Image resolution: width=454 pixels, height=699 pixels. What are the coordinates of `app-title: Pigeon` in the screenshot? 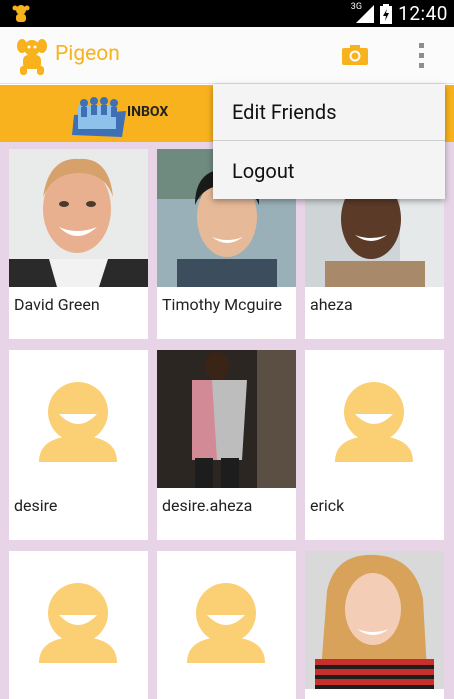 It's located at (87, 54).